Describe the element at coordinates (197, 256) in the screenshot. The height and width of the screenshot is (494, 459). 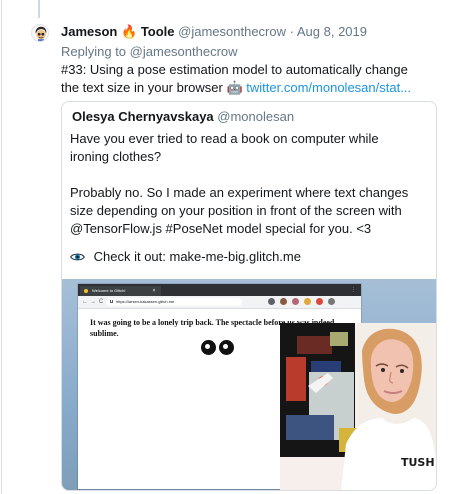
I see `check-it-out-text: Check it out: make-me-big.glitch.me` at that location.